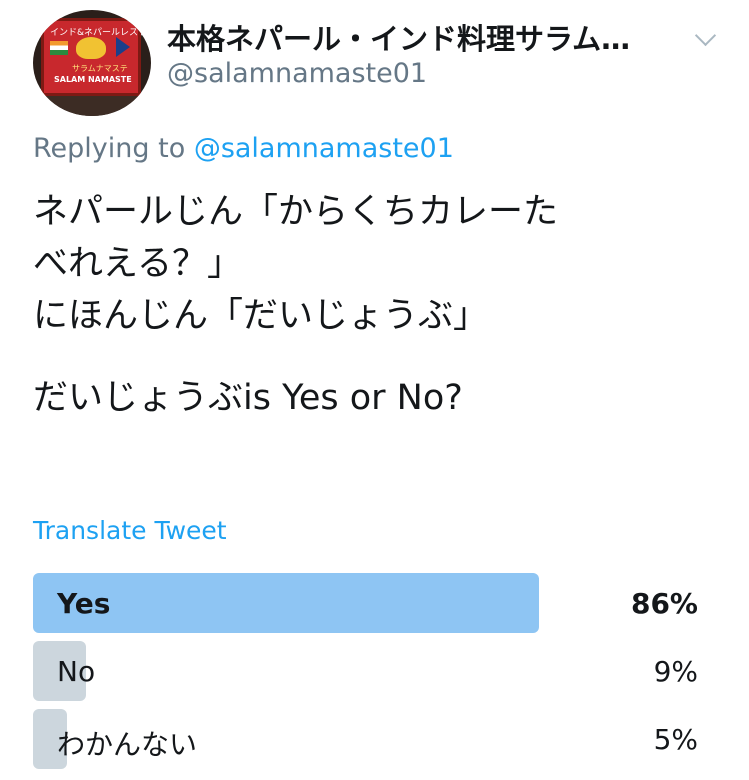 The width and height of the screenshot is (749, 780). Describe the element at coordinates (248, 398) in the screenshot. I see `tweet-line: だいじょうぶis Yes or No?` at that location.